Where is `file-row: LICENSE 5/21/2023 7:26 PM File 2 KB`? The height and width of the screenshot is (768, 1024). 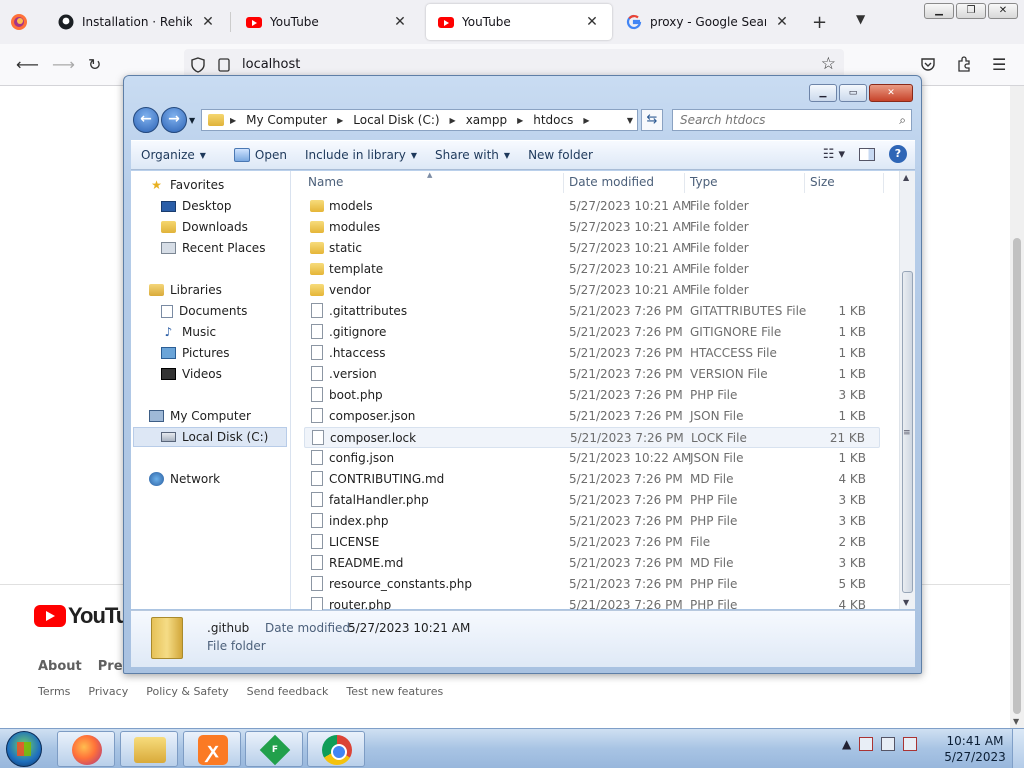
file-row: LICENSE 5/21/2023 7:26 PM File 2 KB is located at coordinates (592, 542).